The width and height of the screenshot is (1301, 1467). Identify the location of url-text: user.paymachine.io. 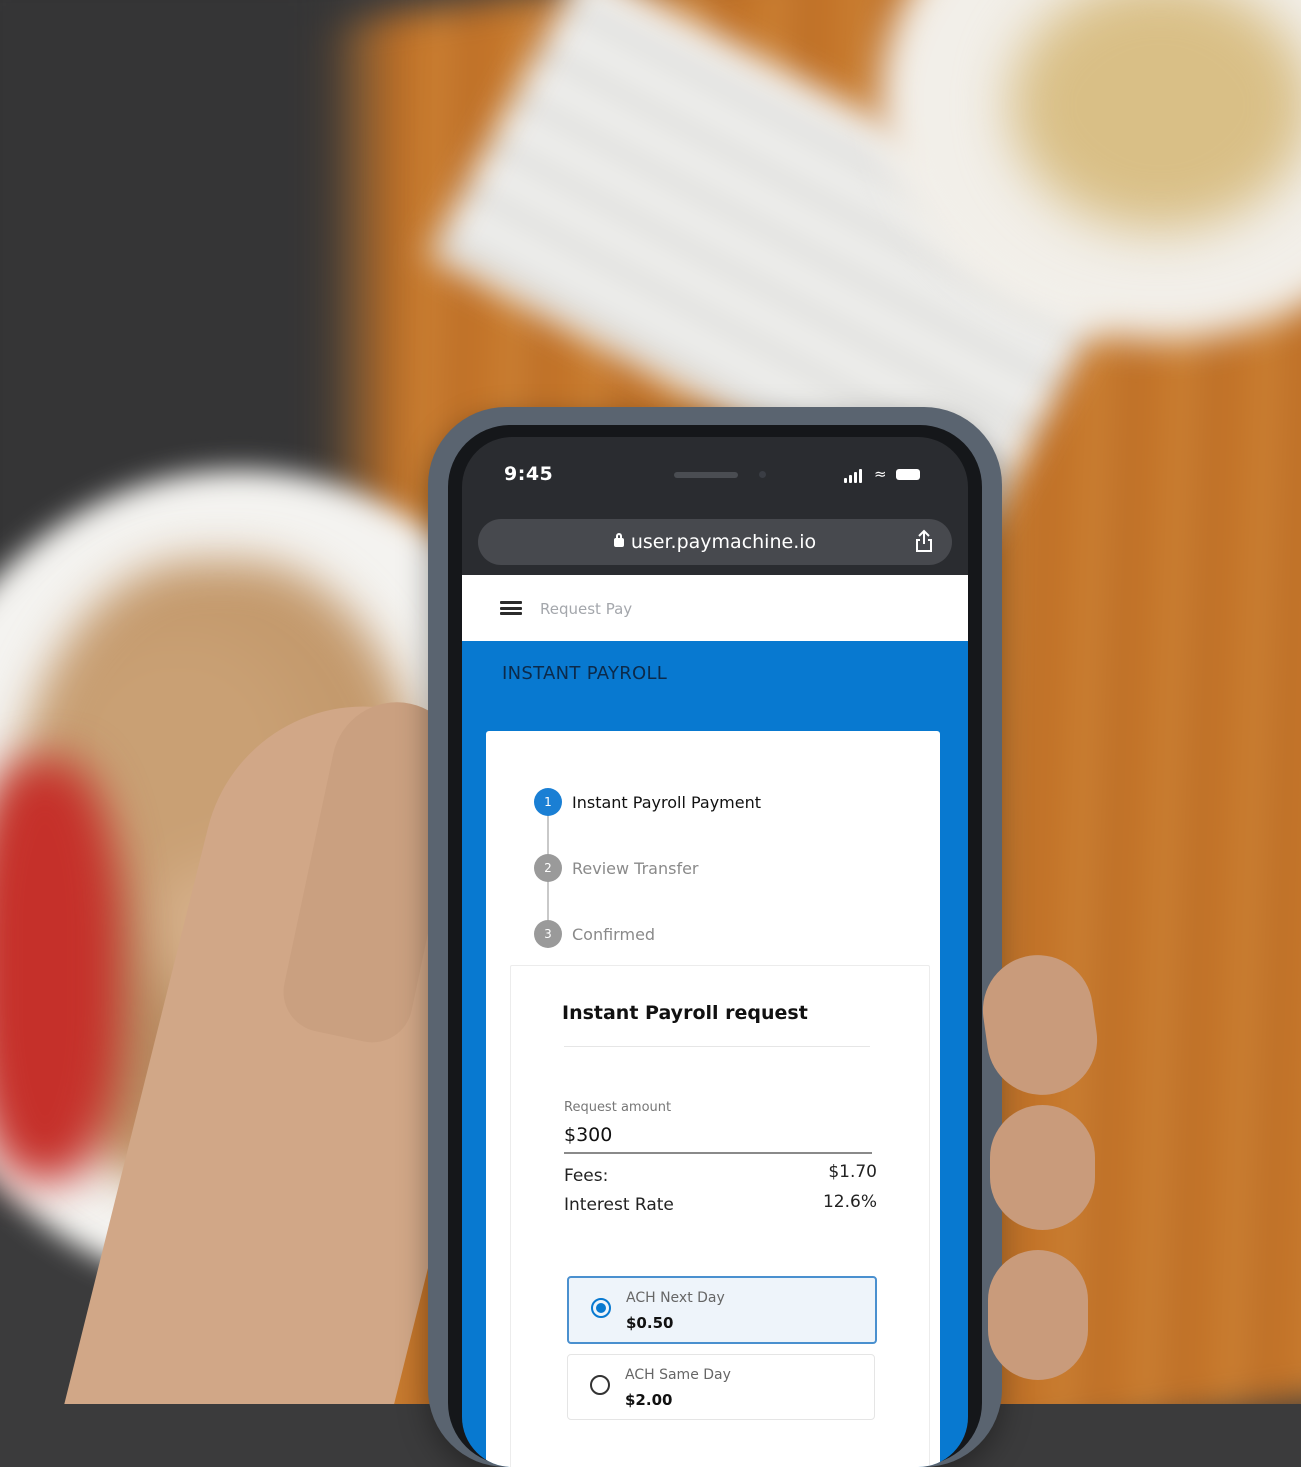
(723, 542).